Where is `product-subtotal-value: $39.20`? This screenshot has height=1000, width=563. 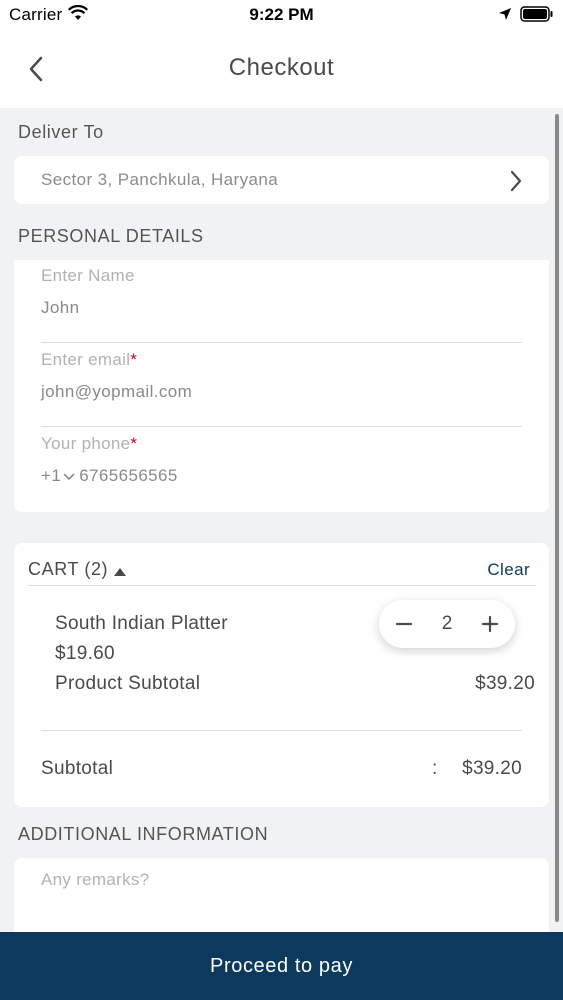
product-subtotal-value: $39.20 is located at coordinates (505, 683).